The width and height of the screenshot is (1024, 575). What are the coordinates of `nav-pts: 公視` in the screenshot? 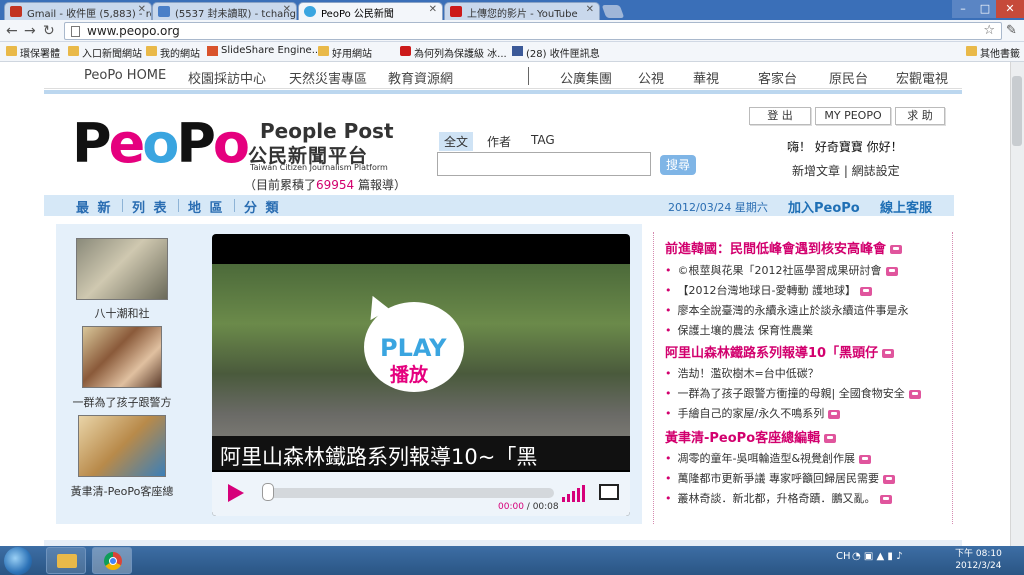 It's located at (651, 77).